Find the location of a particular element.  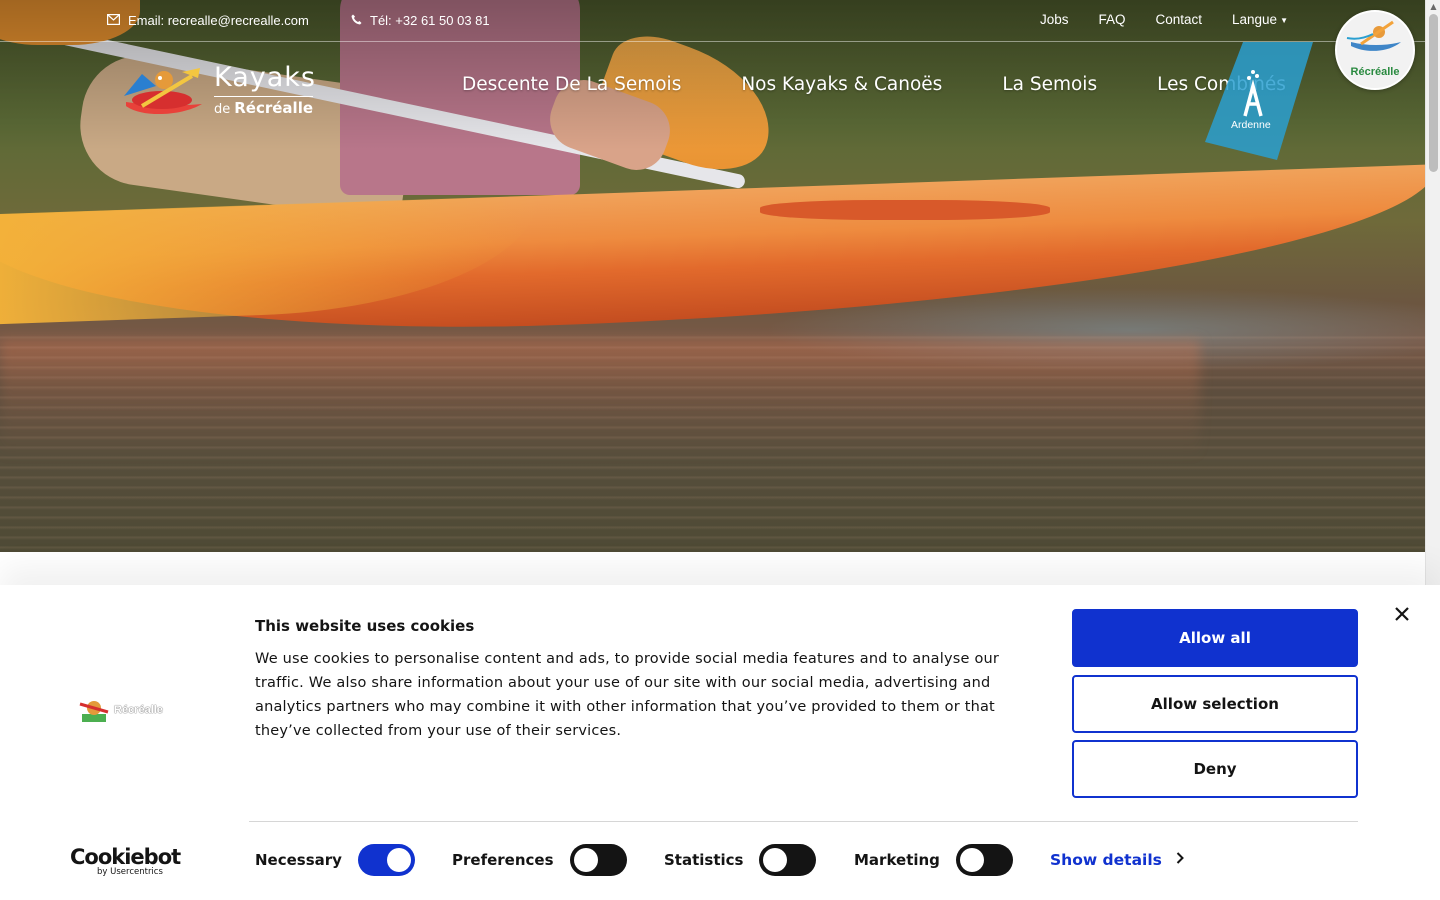

toggle-preferences is located at coordinates (598, 860).